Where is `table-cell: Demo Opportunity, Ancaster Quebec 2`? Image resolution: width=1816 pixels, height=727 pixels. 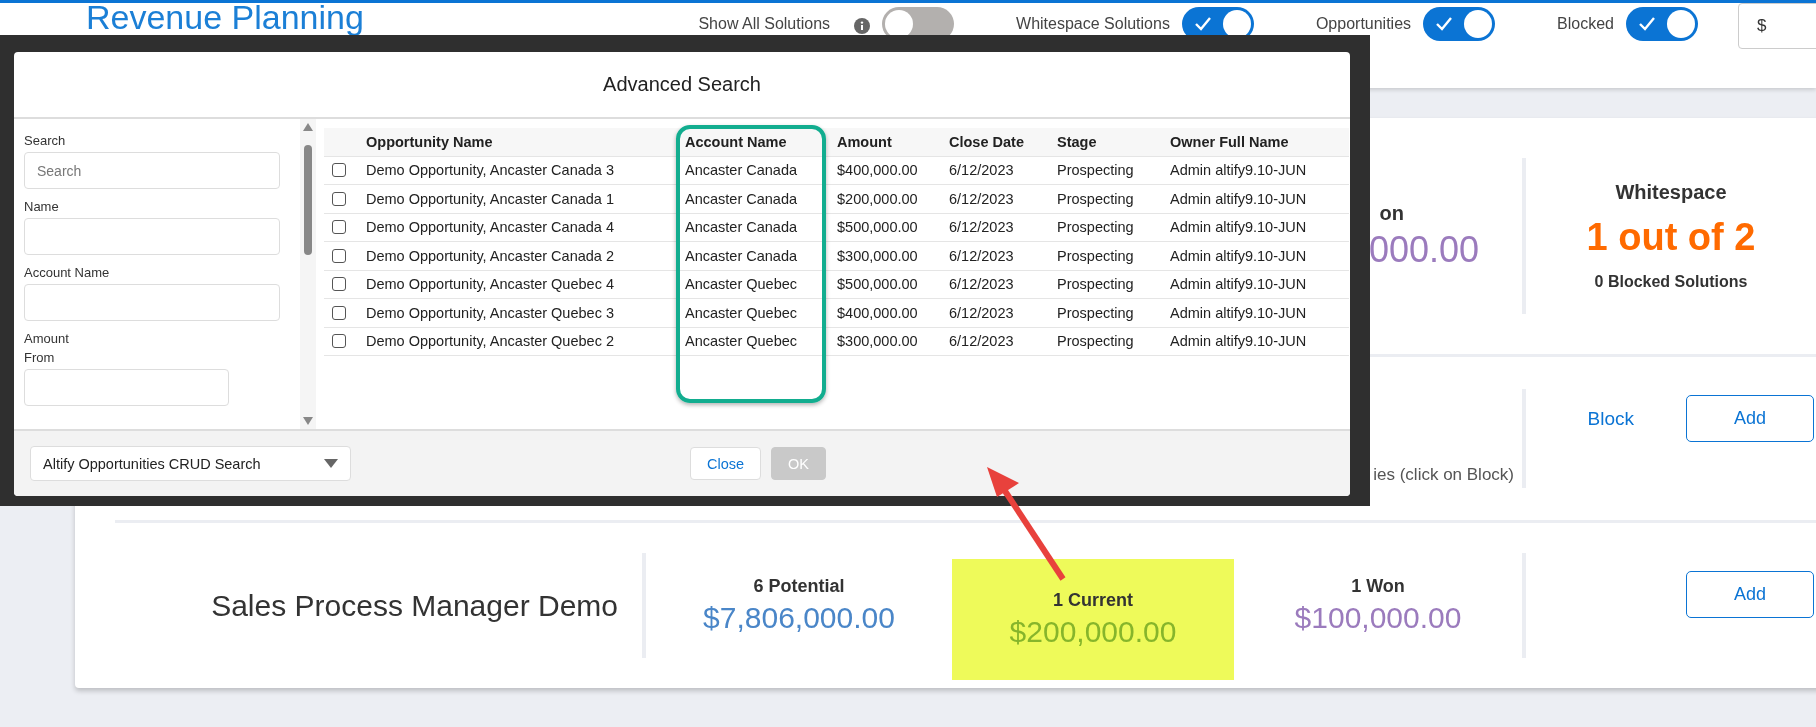
table-cell: Demo Opportunity, Ancaster Quebec 2 is located at coordinates (515, 341).